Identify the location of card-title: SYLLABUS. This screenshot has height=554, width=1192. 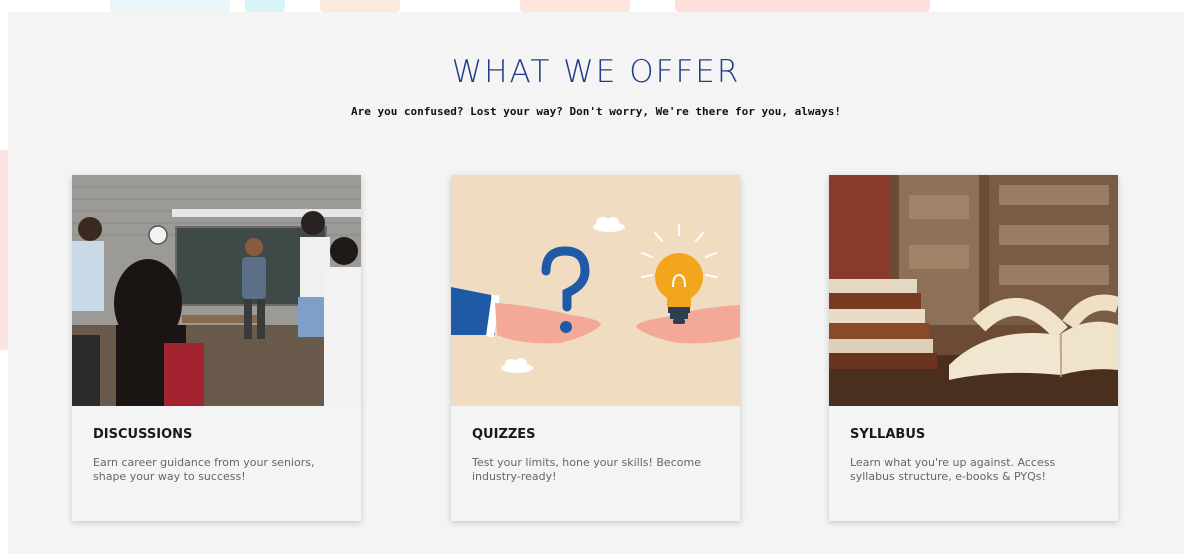
(888, 434).